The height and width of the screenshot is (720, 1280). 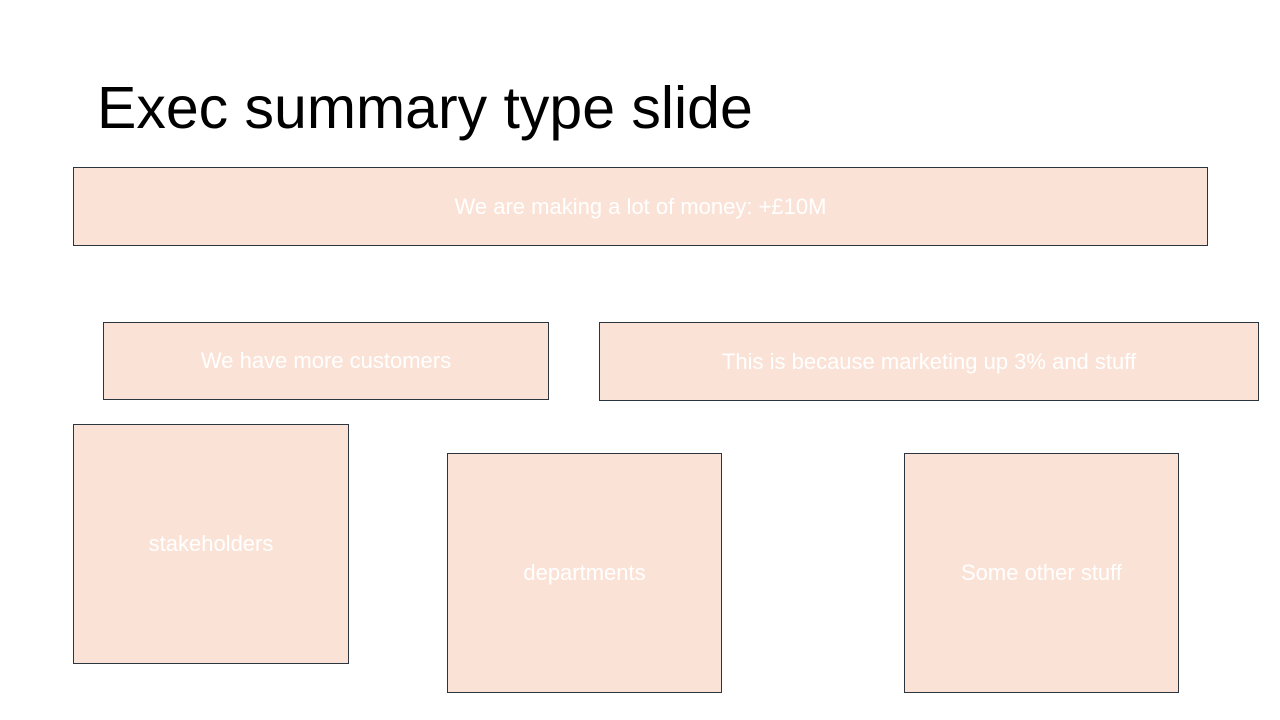 I want to click on customers-box: We have more customers, so click(x=326, y=361).